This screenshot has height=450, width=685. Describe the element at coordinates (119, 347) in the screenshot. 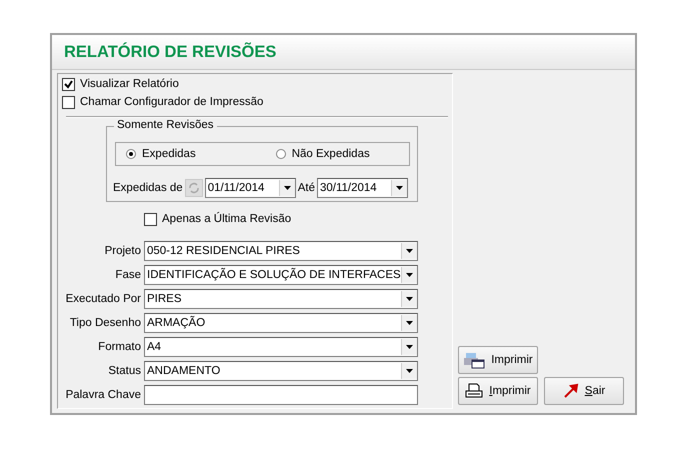

I see `field-label: Formato` at that location.